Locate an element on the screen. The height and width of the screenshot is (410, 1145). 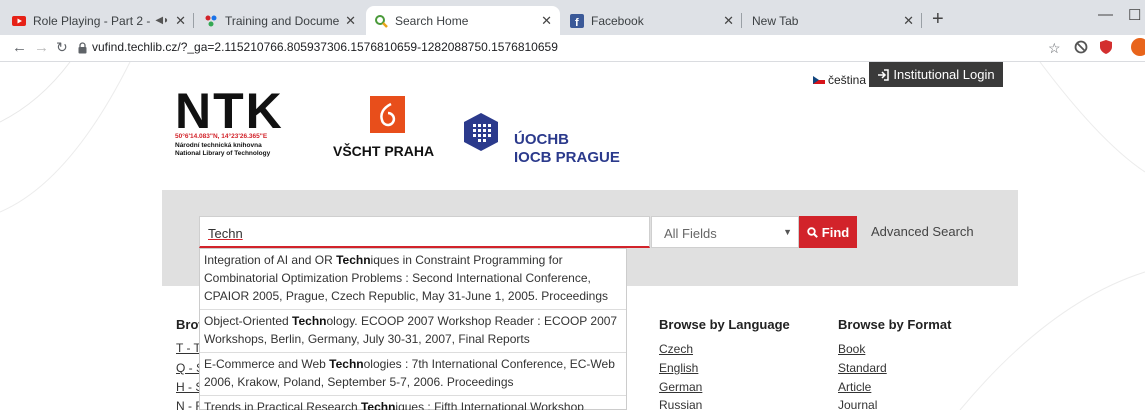
vscht-logo-icon is located at coordinates (387, 114).